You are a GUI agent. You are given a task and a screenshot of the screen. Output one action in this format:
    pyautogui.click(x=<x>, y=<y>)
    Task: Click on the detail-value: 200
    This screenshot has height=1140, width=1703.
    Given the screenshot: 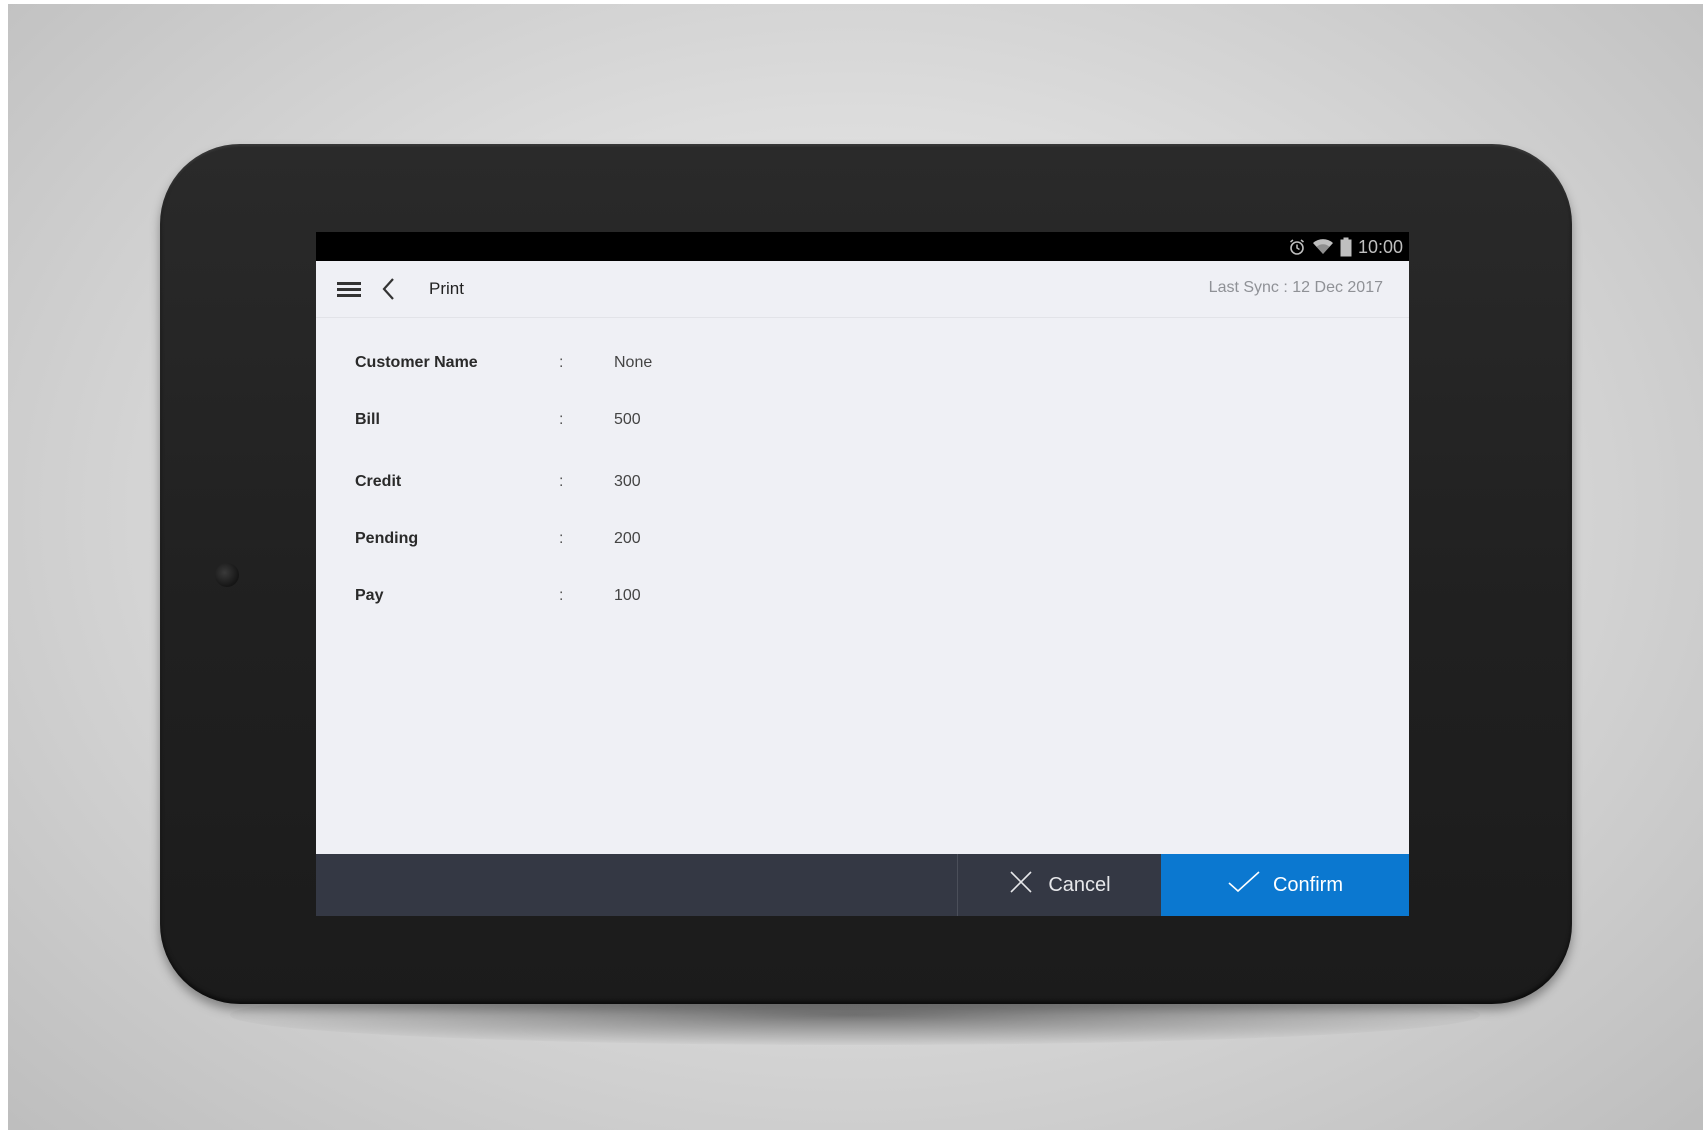 What is the action you would take?
    pyautogui.click(x=627, y=538)
    